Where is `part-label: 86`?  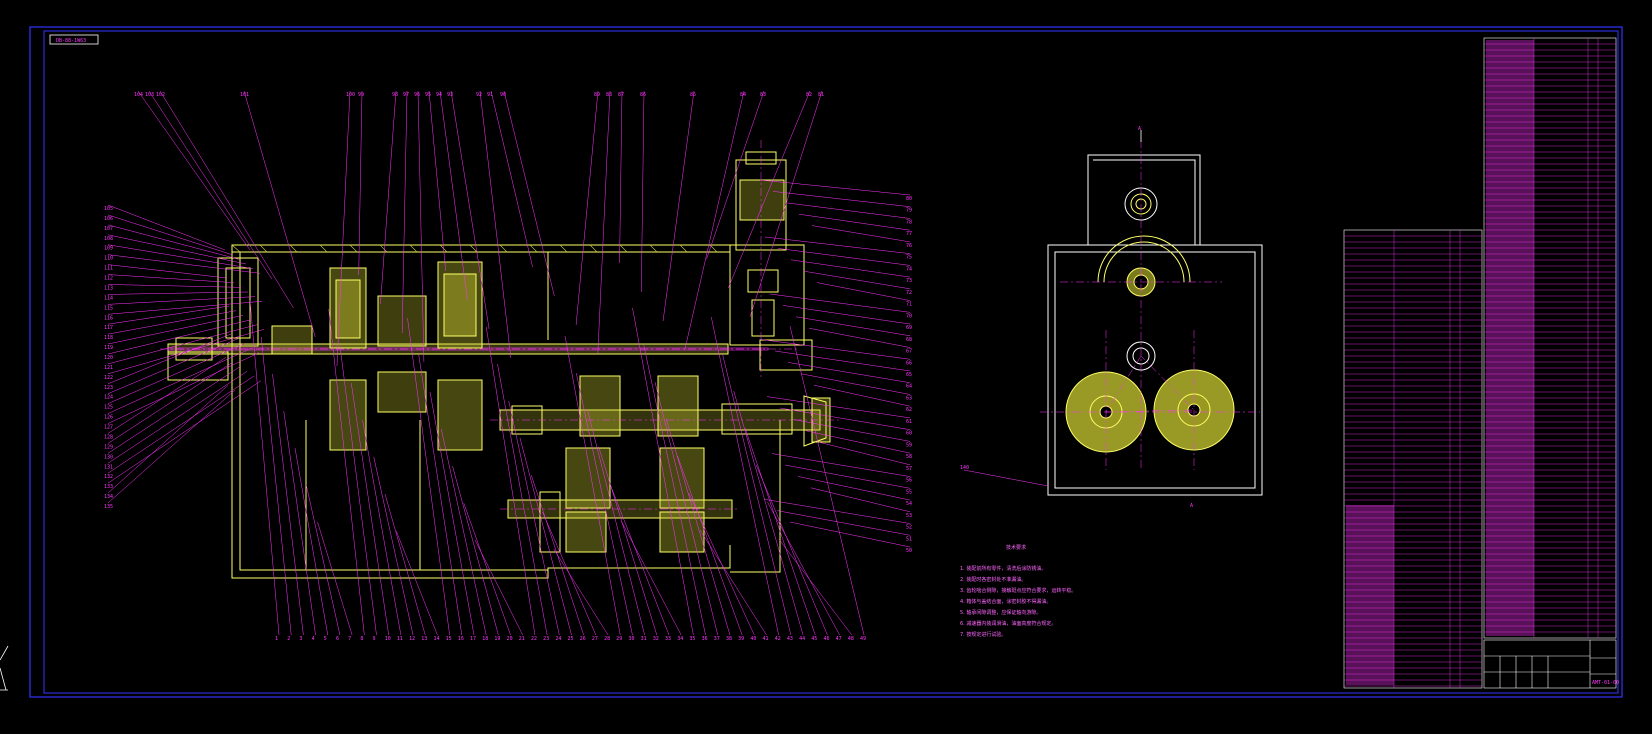 part-label: 86 is located at coordinates (643, 95).